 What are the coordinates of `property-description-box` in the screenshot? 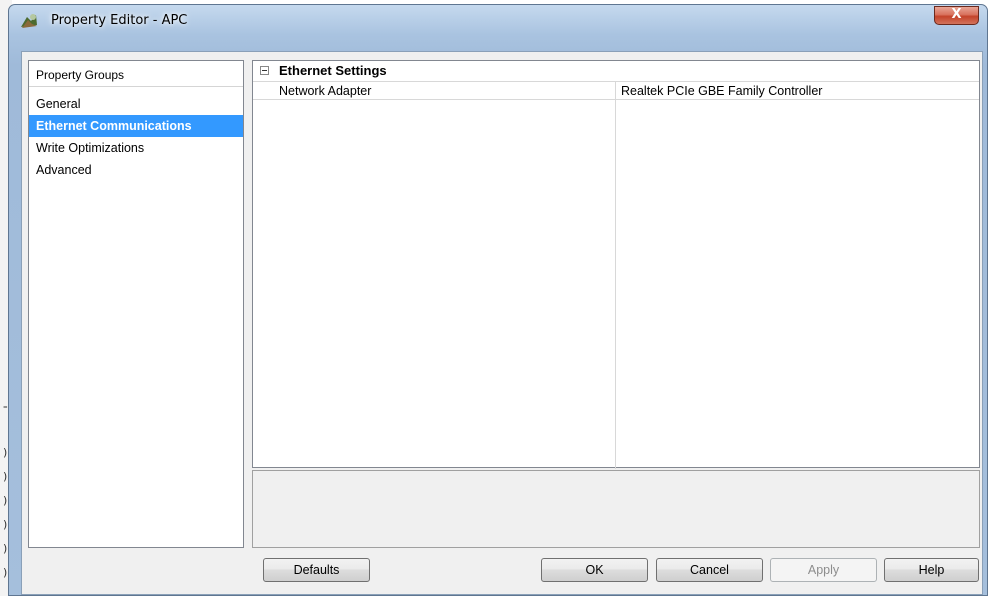 It's located at (616, 509).